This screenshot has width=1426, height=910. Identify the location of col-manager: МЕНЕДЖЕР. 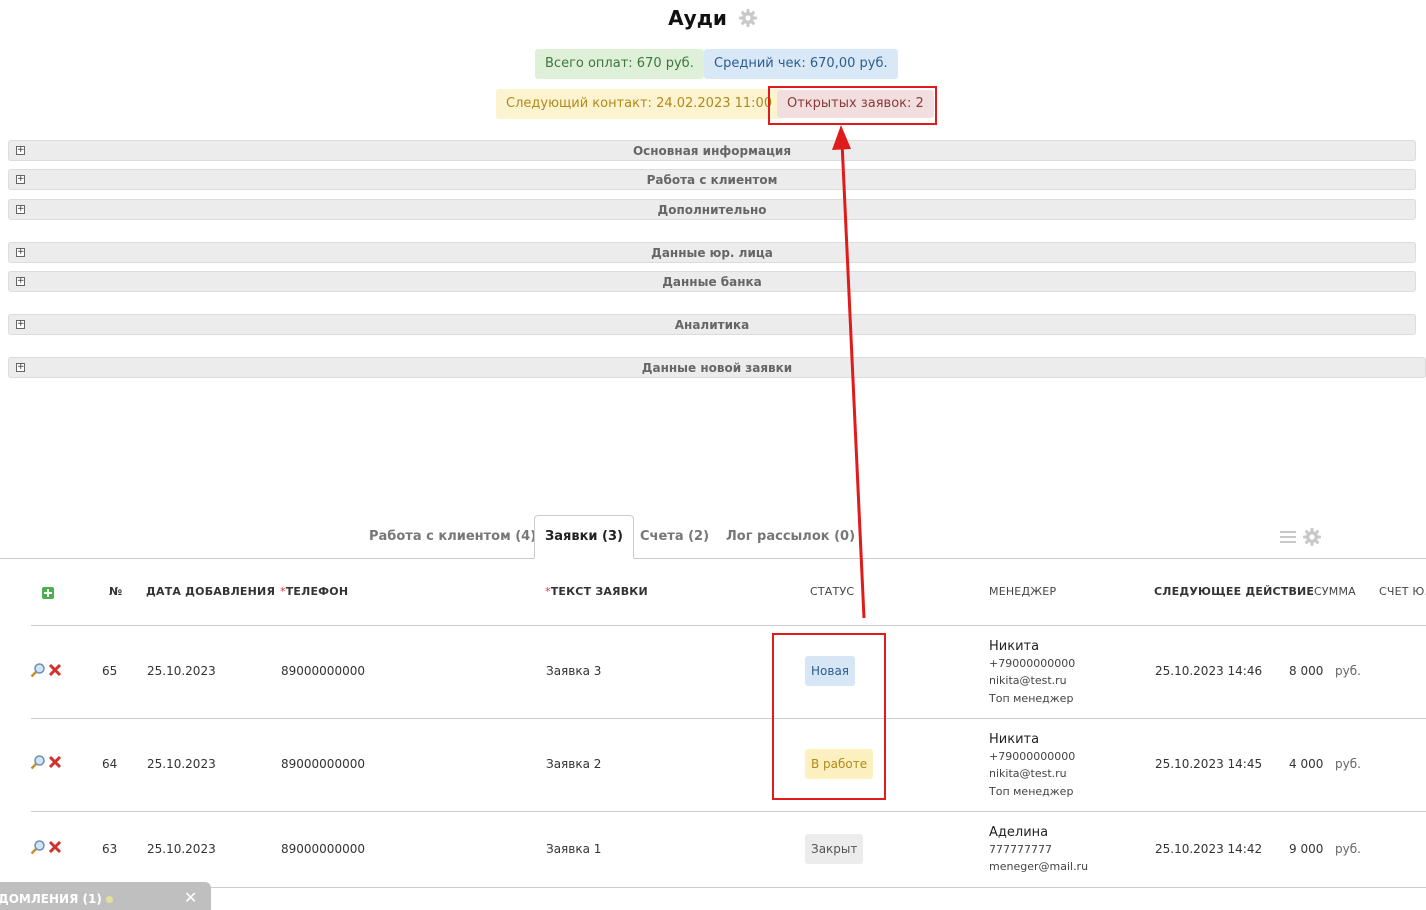
(1022, 591).